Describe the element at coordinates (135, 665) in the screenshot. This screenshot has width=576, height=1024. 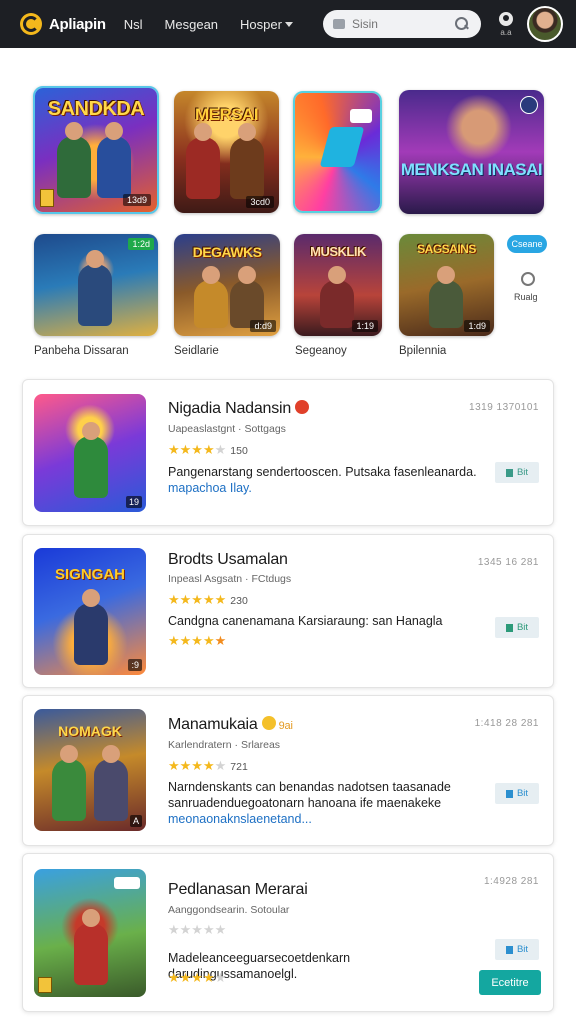
I see `thumbnail-corner-label: :9` at that location.